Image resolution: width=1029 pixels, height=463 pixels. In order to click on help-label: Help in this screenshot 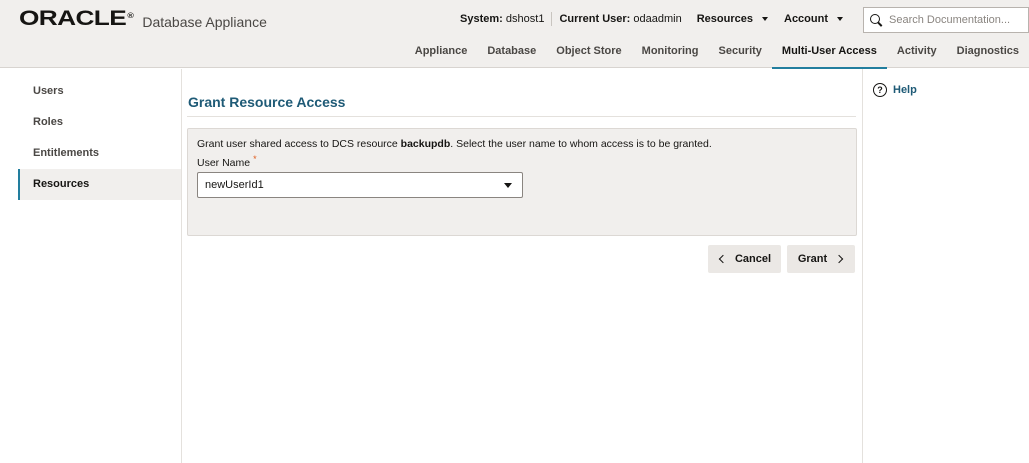, I will do `click(905, 90)`.